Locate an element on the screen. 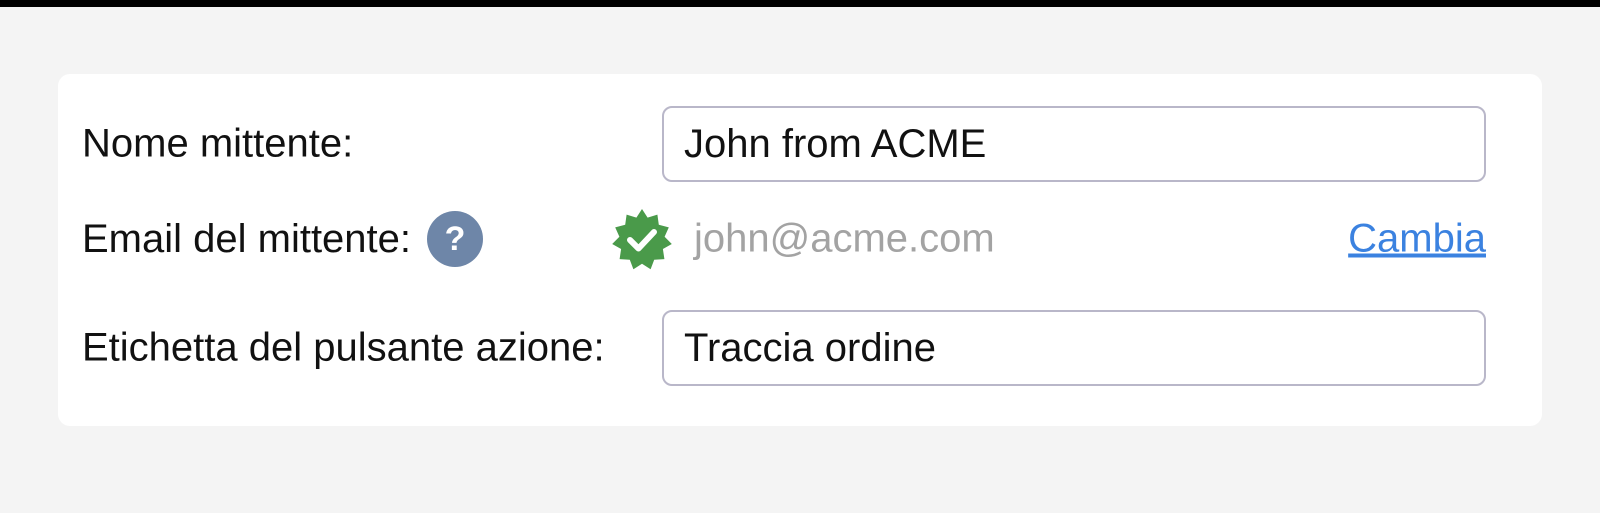 Image resolution: width=1600 pixels, height=513 pixels. sender-email-label-group: Email del mittente: ? is located at coordinates (283, 239).